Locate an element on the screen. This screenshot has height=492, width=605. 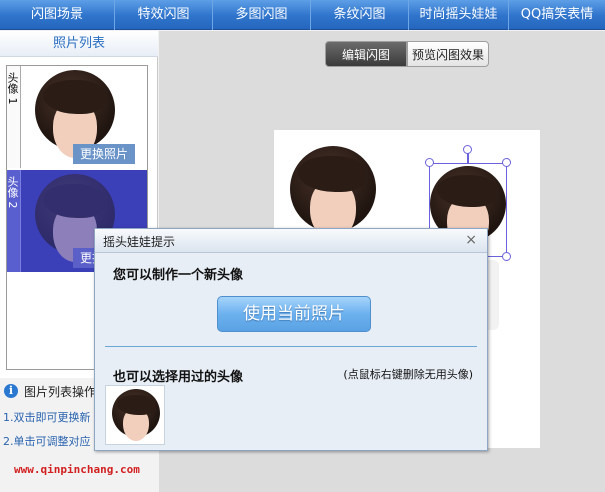
photo-item-label: 头像 2 is located at coordinates (14, 221).